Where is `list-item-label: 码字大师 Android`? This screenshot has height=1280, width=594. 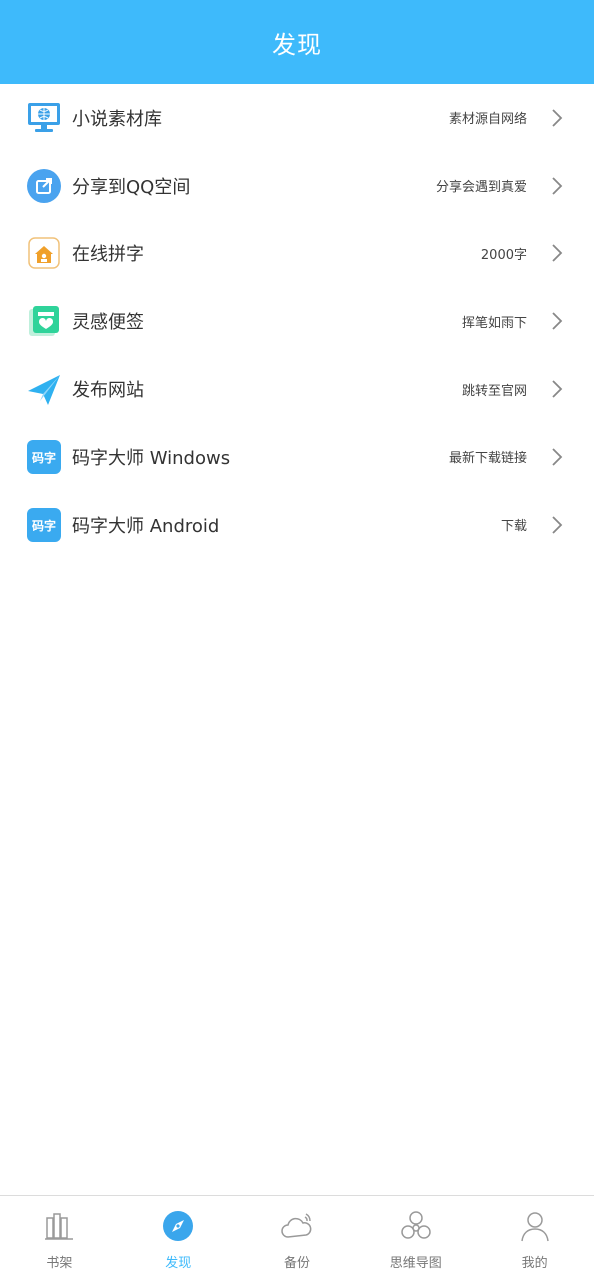 list-item-label: 码字大师 Android is located at coordinates (146, 526).